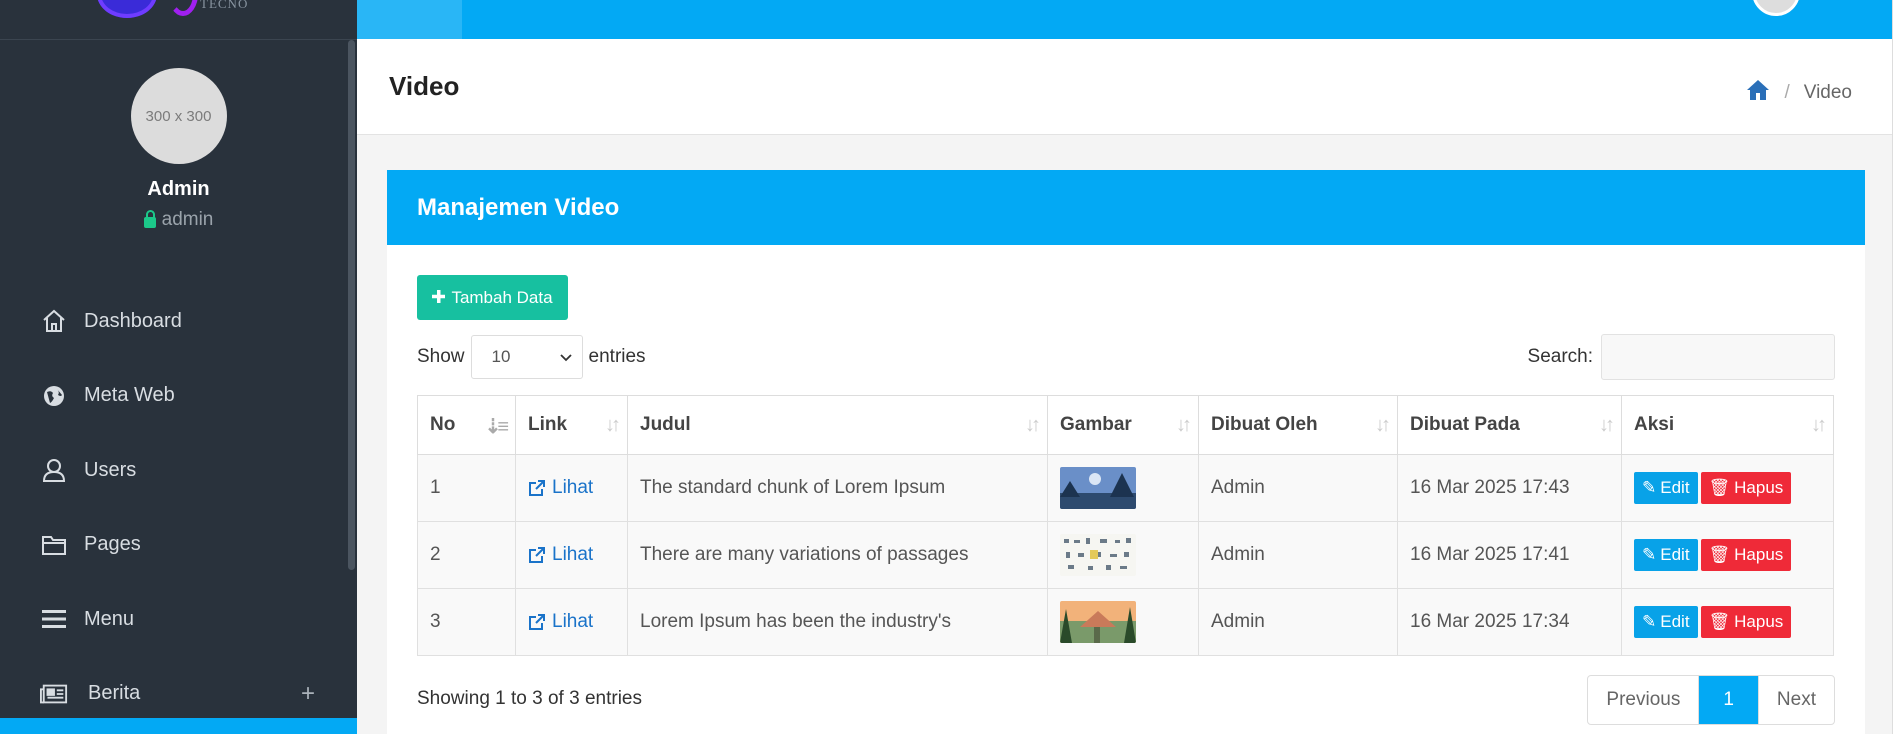 The width and height of the screenshot is (1903, 734). I want to click on chevron-down-icon, so click(565, 357).